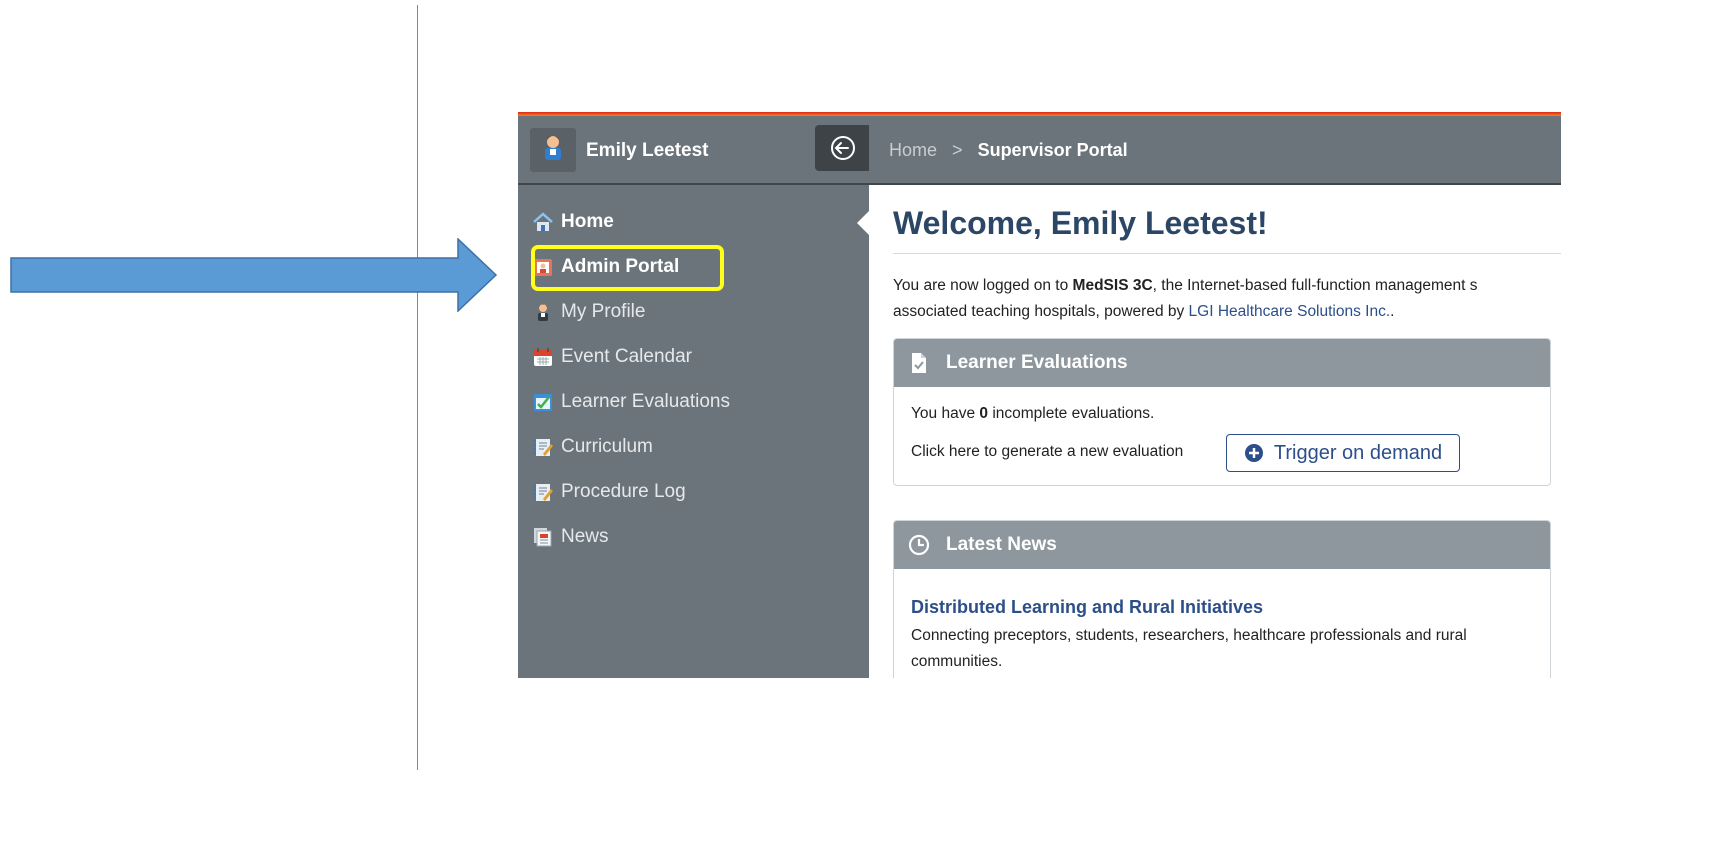 The image size is (1732, 849). What do you see at coordinates (913, 150) in the screenshot?
I see `breadcrumb-home-link: Home` at bounding box center [913, 150].